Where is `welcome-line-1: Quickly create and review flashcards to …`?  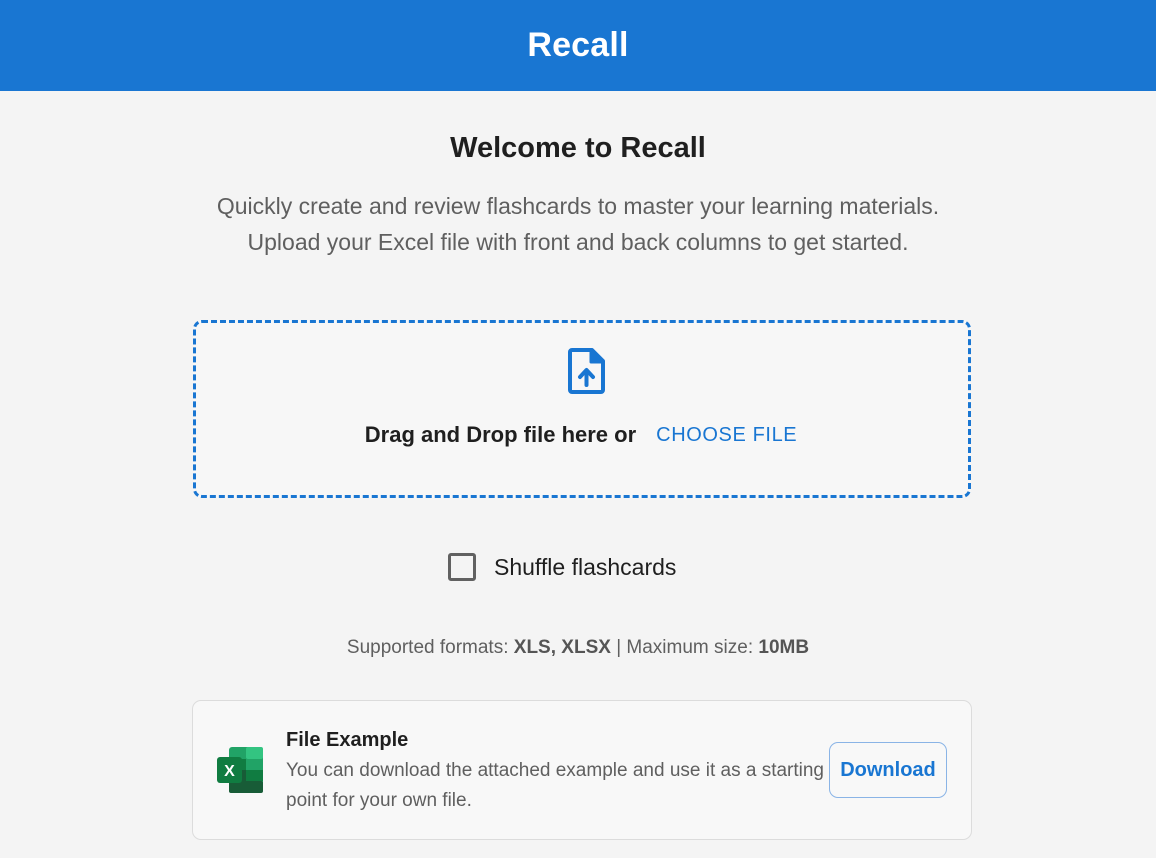
welcome-line-1: Quickly create and review flashcards to … is located at coordinates (578, 206).